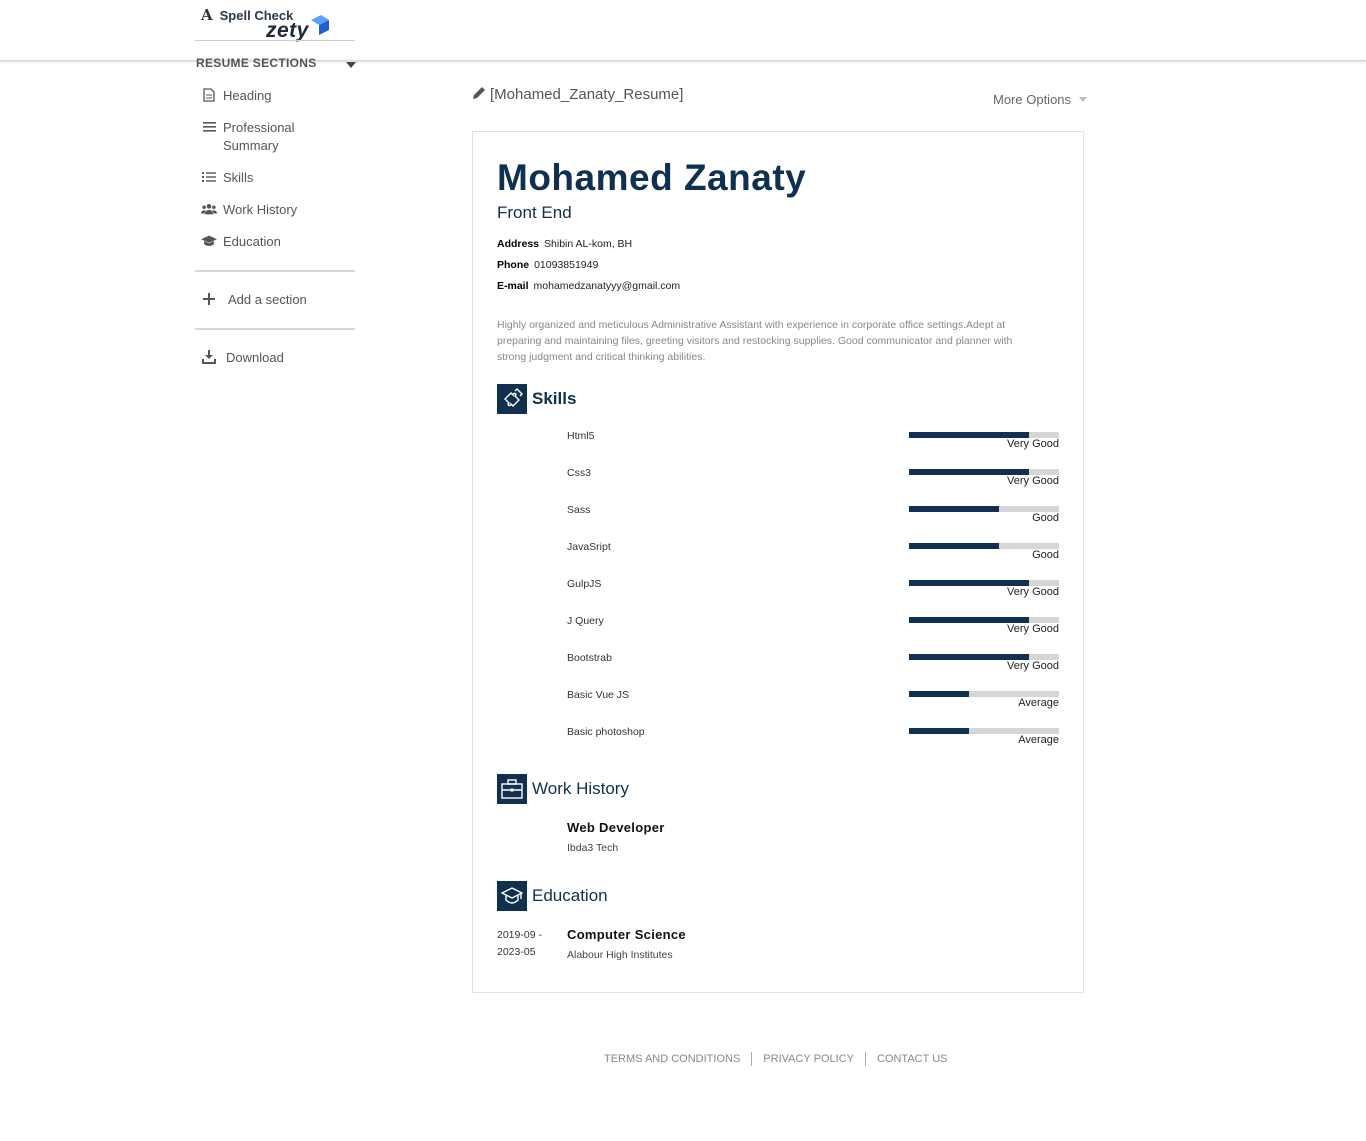 The height and width of the screenshot is (1141, 1366). I want to click on sidebar-item-professional-summary: Professional Summary, so click(257, 137).